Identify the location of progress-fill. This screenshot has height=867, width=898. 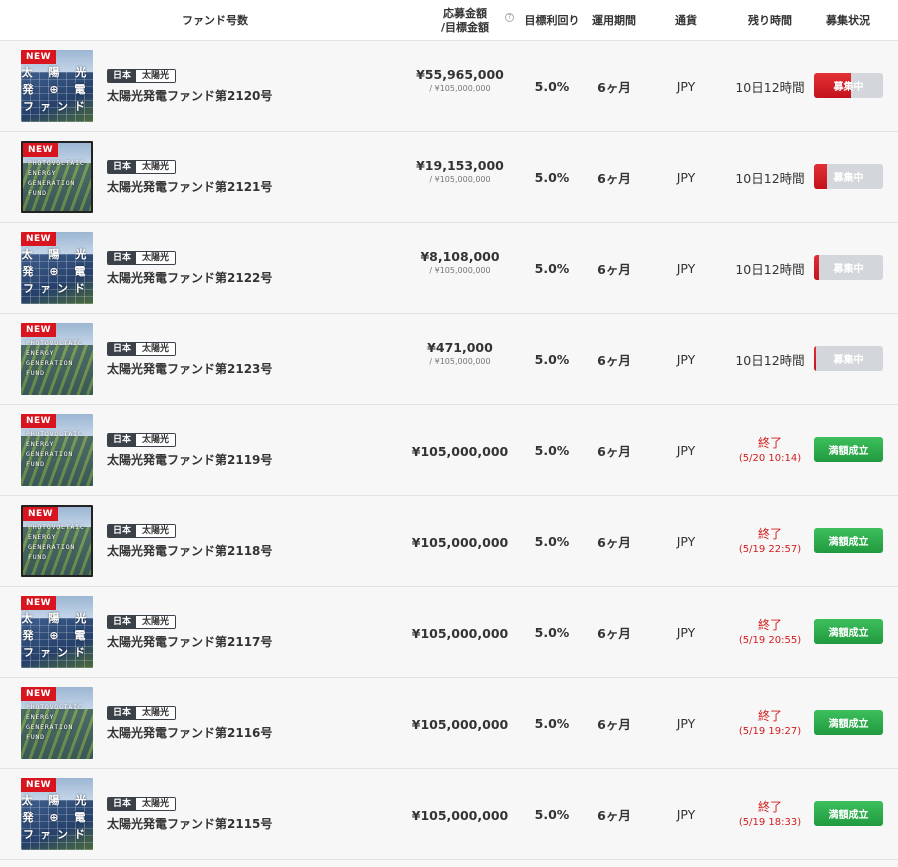
(815, 358).